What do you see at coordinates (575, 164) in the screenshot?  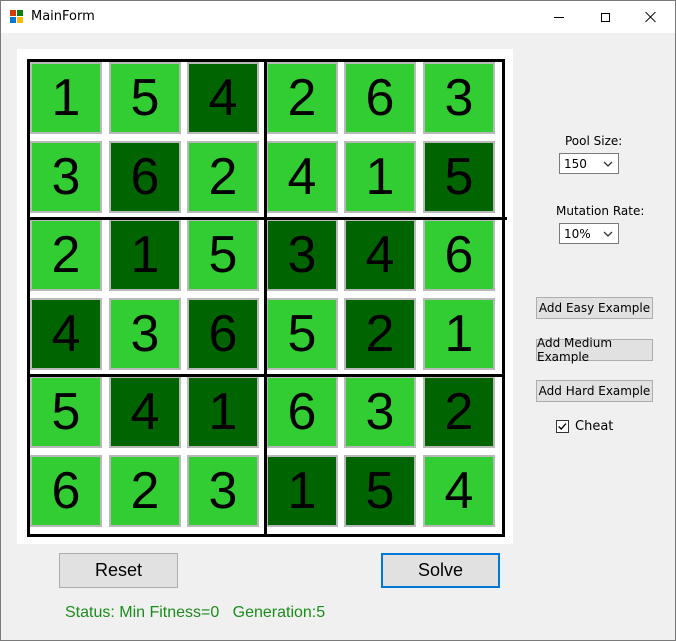 I see `pool-size-value: 150` at bounding box center [575, 164].